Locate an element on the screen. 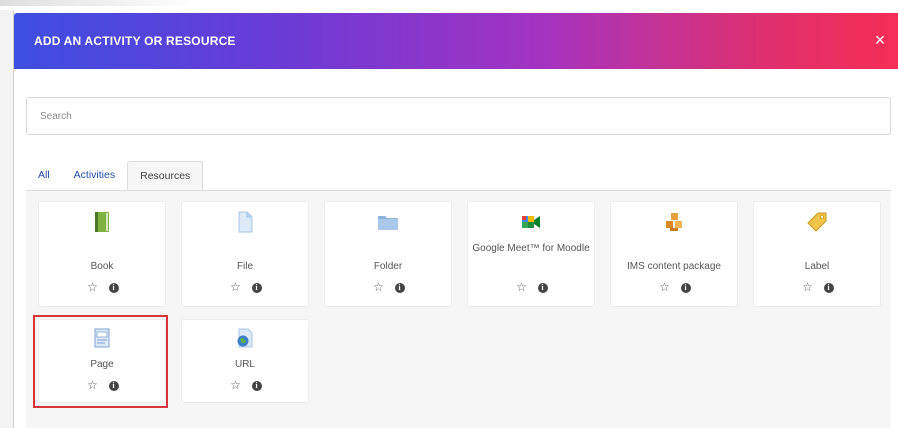 This screenshot has width=898, height=428. category-tabs: All Activities Resources is located at coordinates (115, 176).